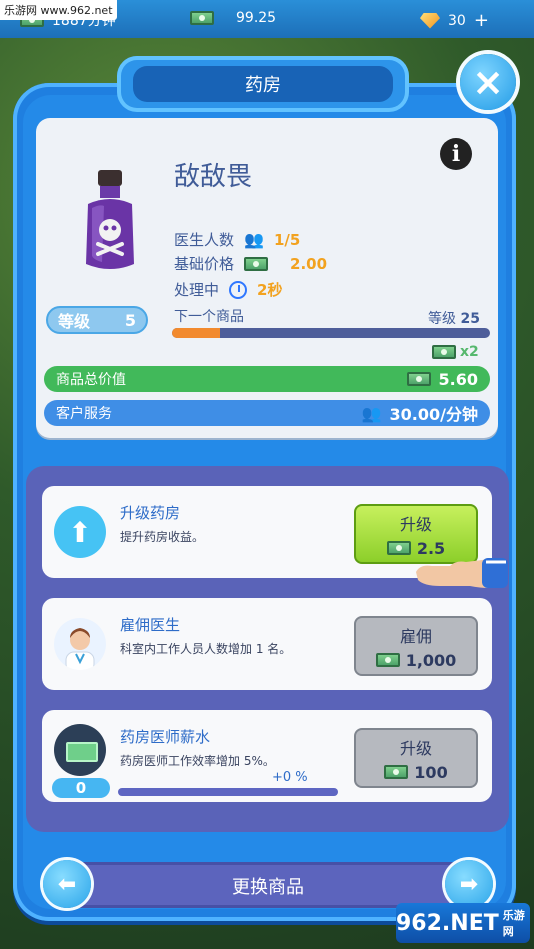  What do you see at coordinates (196, 333) in the screenshot?
I see `progress-fill` at bounding box center [196, 333].